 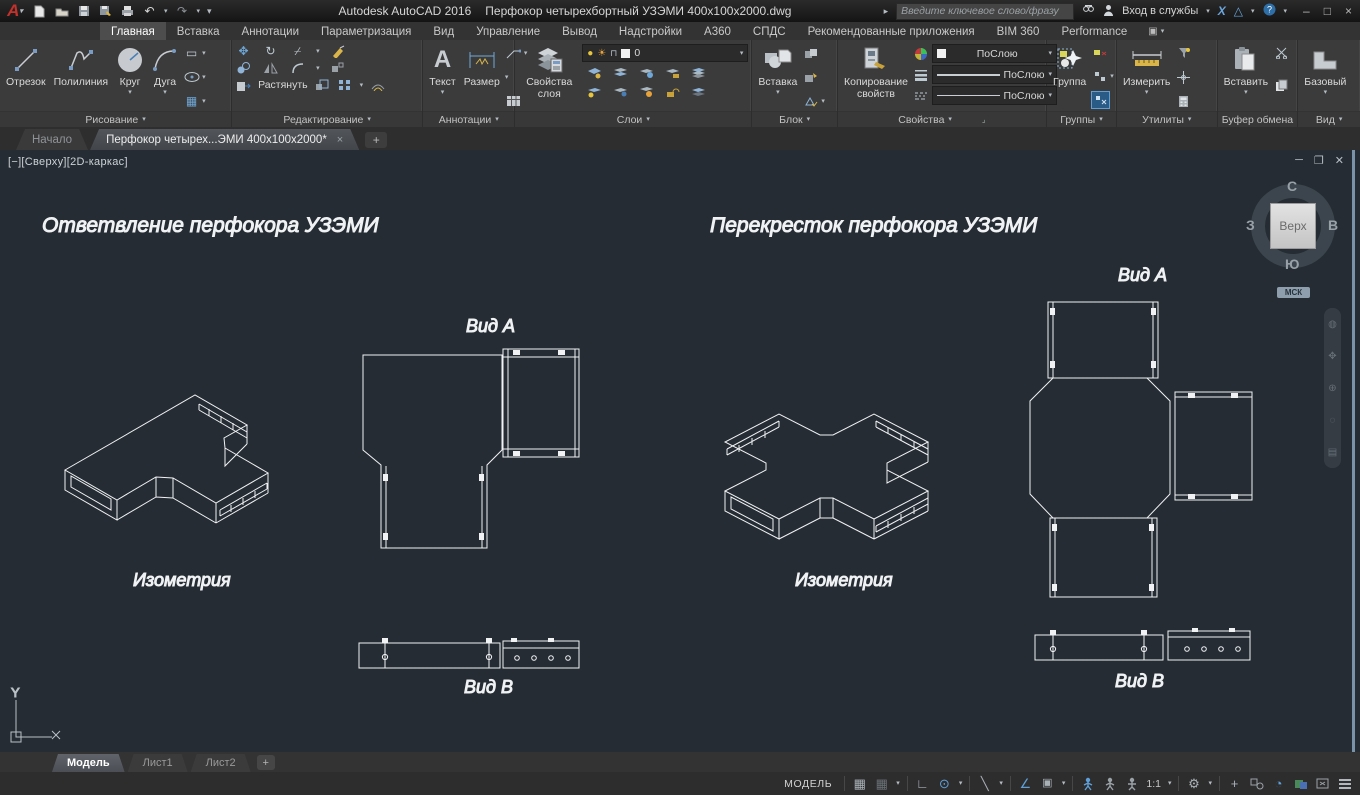 What do you see at coordinates (859, 783) in the screenshot?
I see `grid-display-icon: ▦` at bounding box center [859, 783].